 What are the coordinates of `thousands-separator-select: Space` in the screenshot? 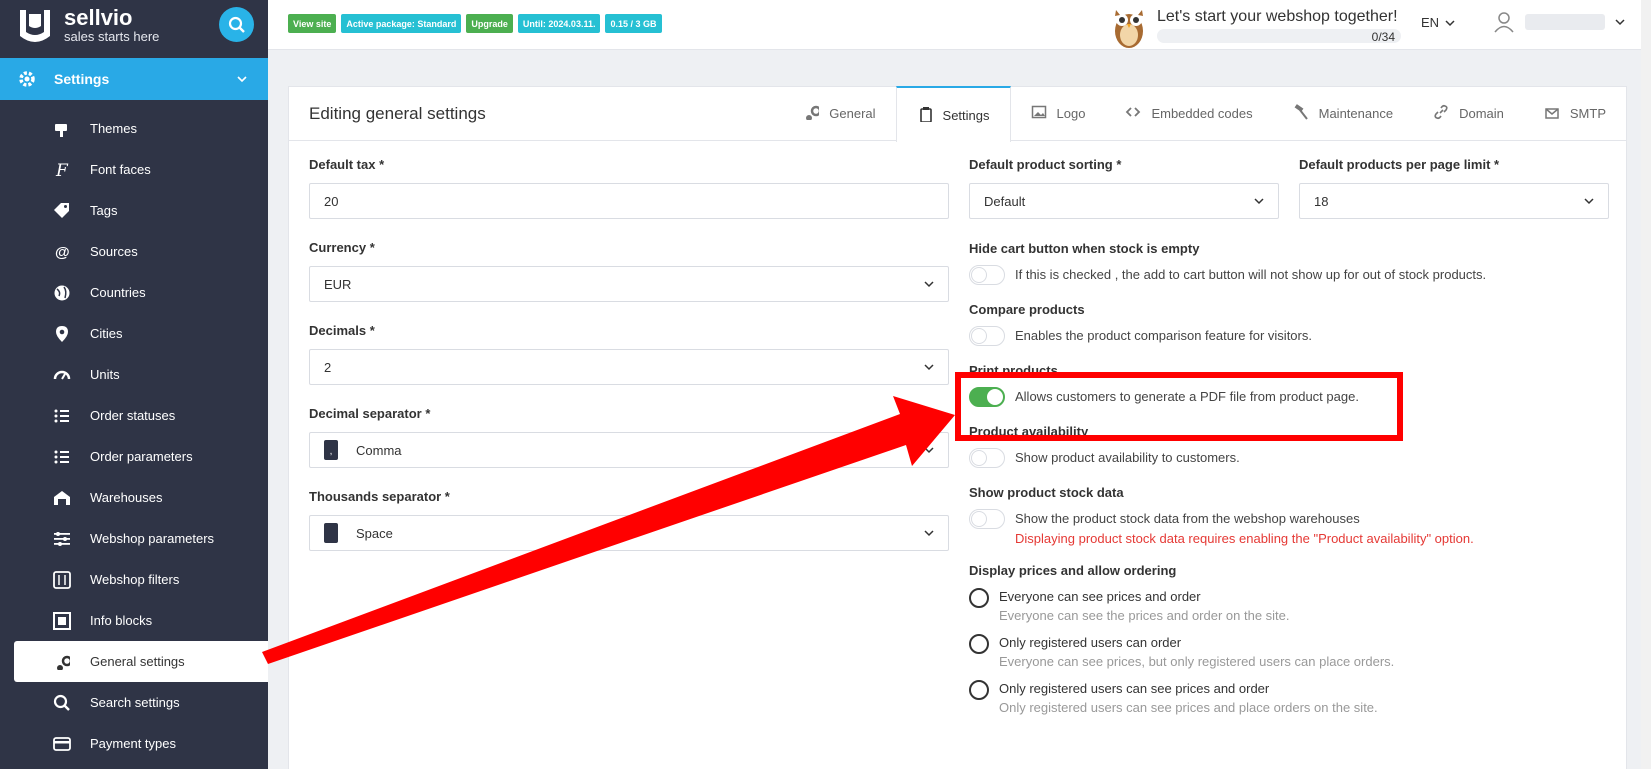 It's located at (629, 533).